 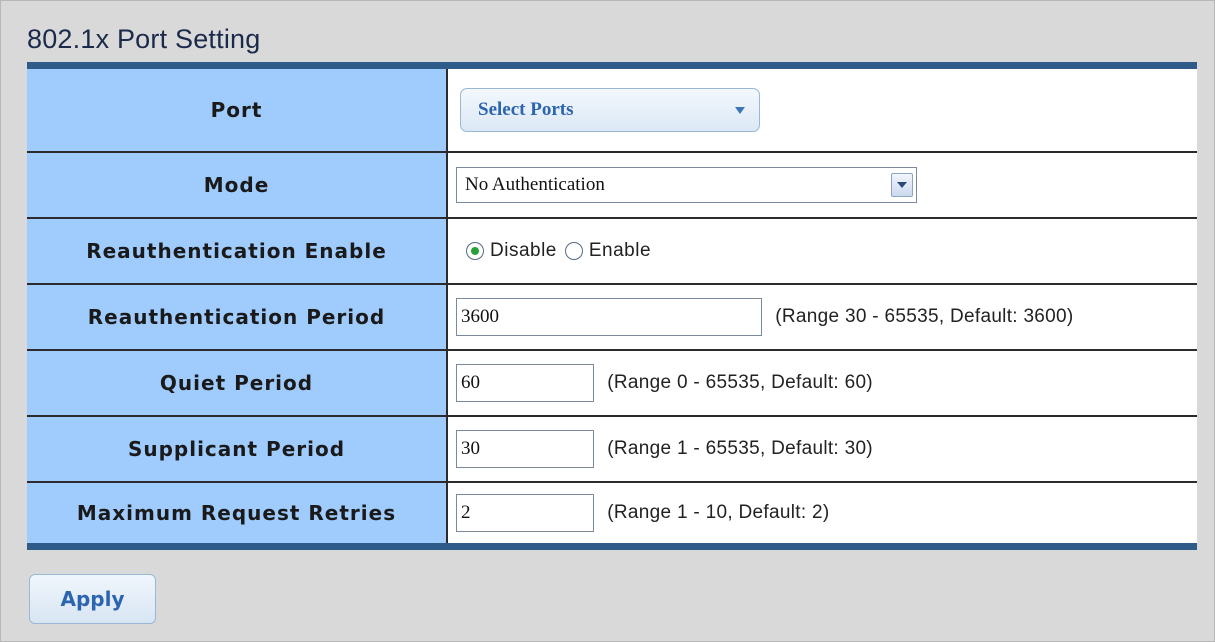 What do you see at coordinates (92, 599) in the screenshot?
I see `apply-button: Apply` at bounding box center [92, 599].